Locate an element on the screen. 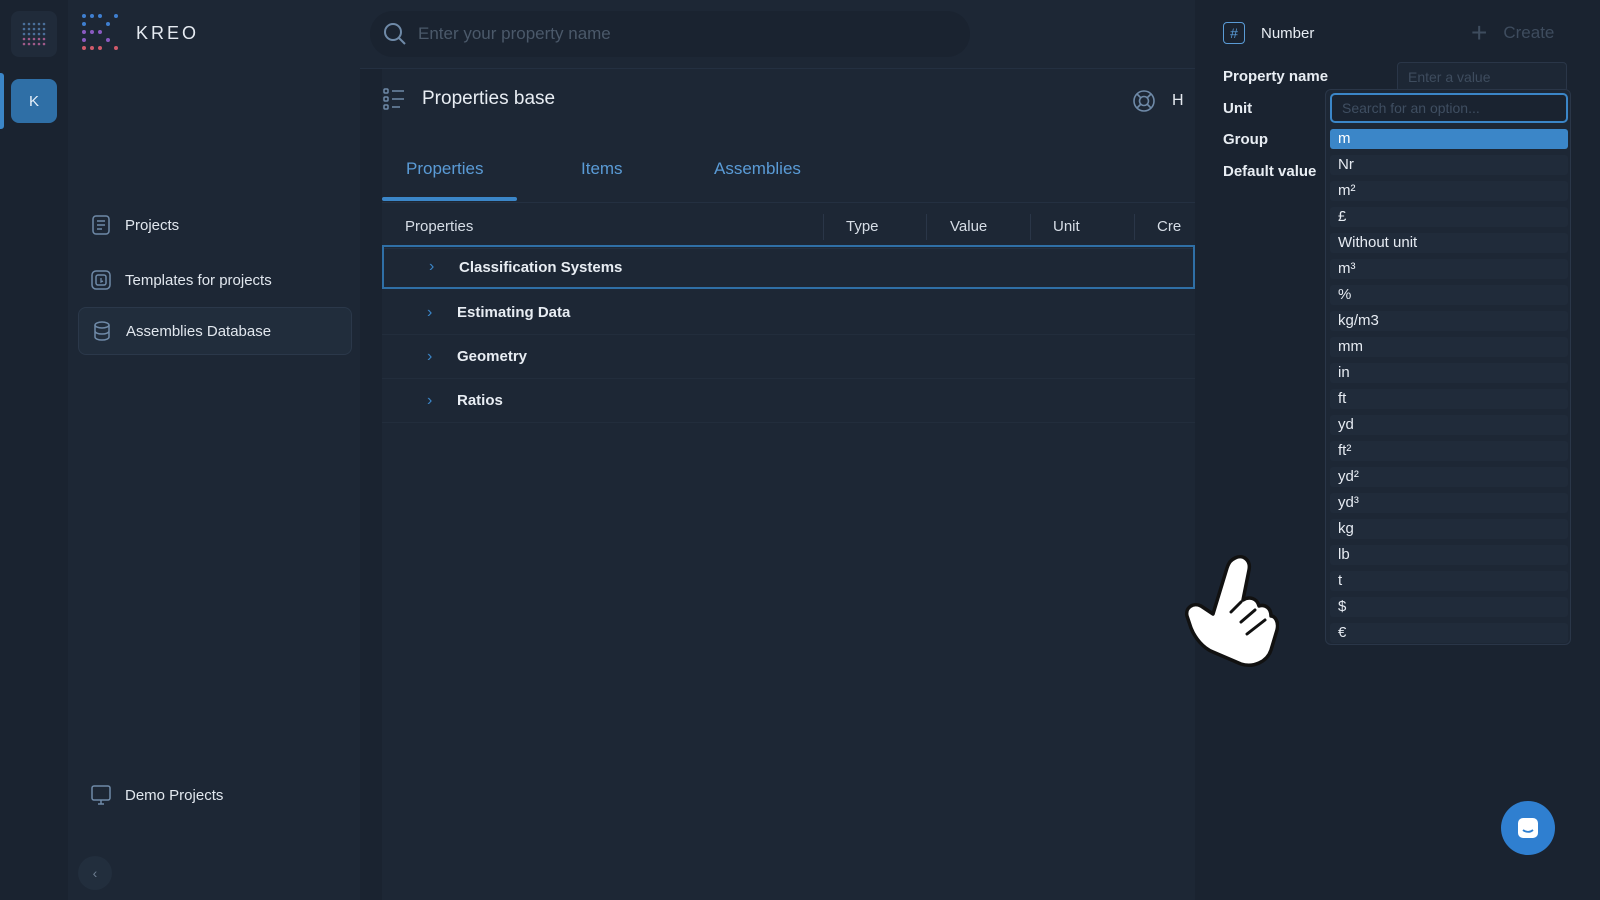 This screenshot has height=900, width=1600. collapse-sidebar-button: ‹ is located at coordinates (95, 873).